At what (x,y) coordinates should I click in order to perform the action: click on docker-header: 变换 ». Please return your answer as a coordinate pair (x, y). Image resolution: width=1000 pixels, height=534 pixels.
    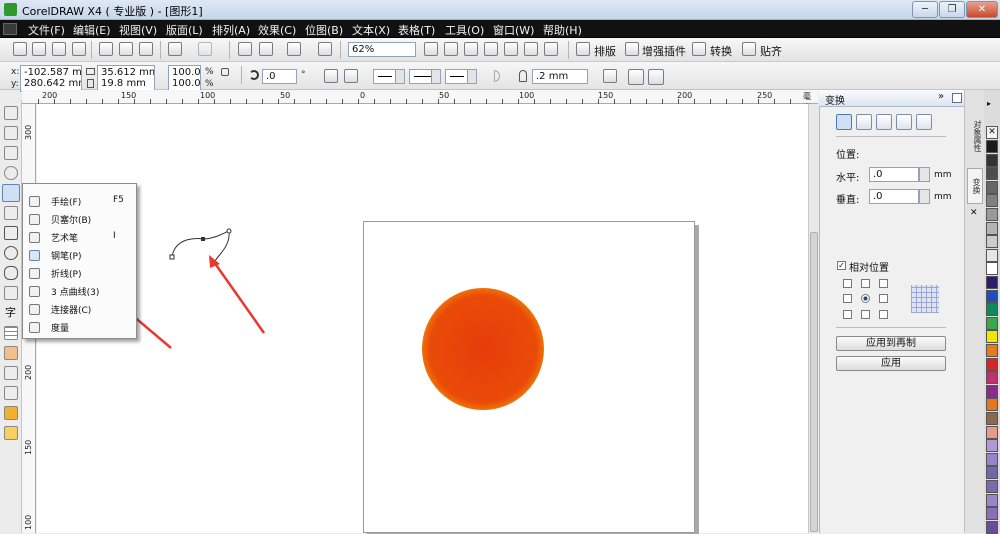
    Looking at the image, I should click on (891, 98).